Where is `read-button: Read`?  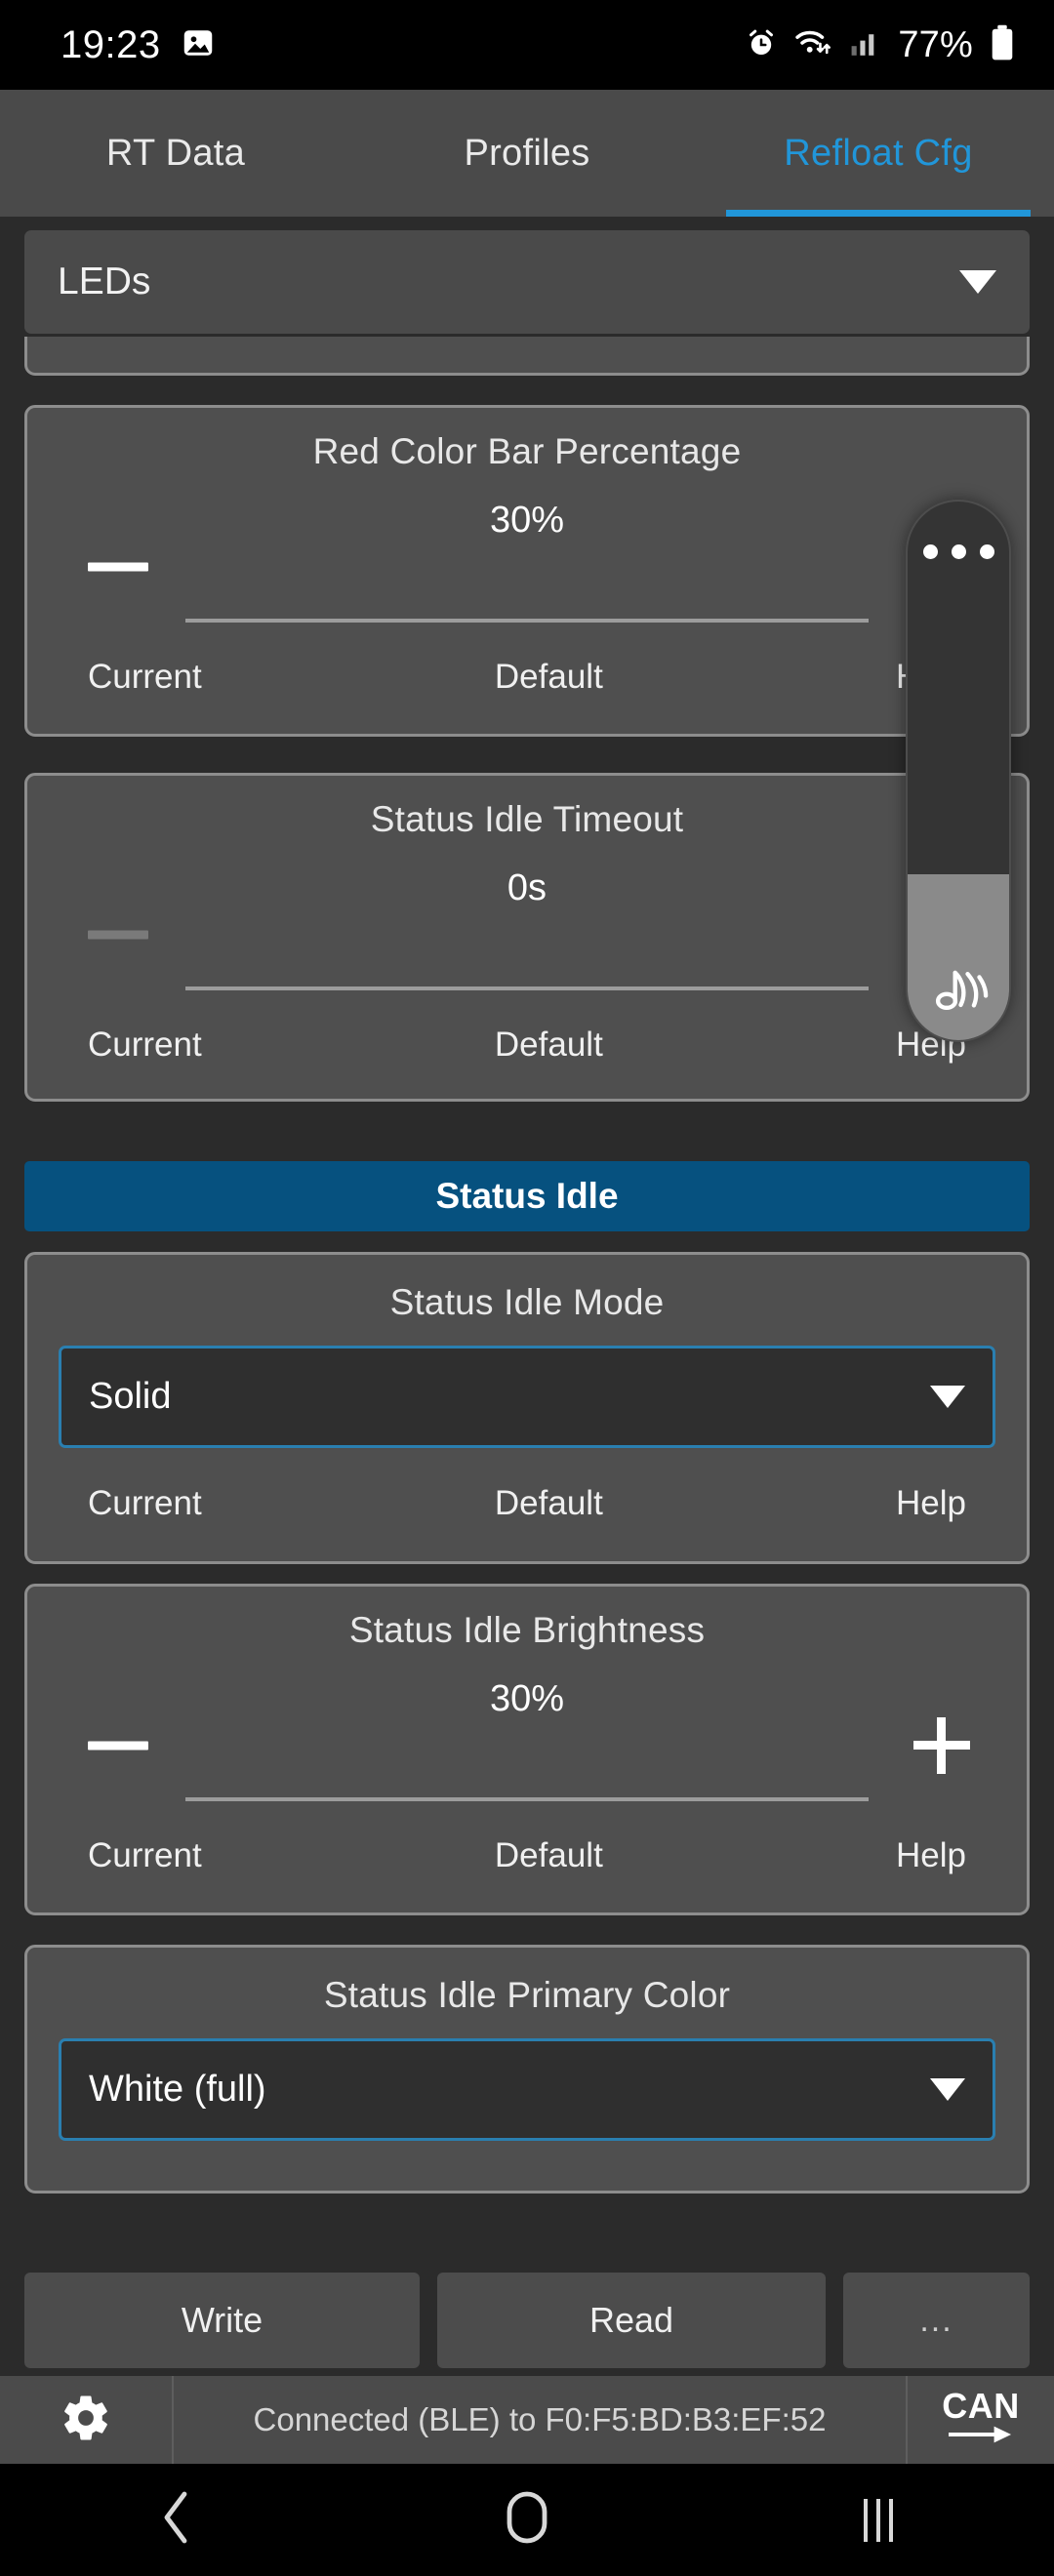
read-button: Read is located at coordinates (632, 2320).